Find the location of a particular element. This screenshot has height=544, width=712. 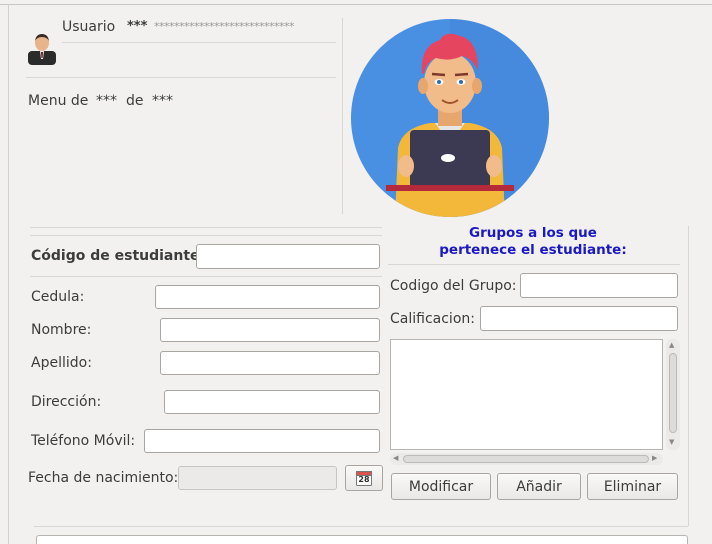

scroll-right-arrow-icon: ▶ is located at coordinates (655, 458).